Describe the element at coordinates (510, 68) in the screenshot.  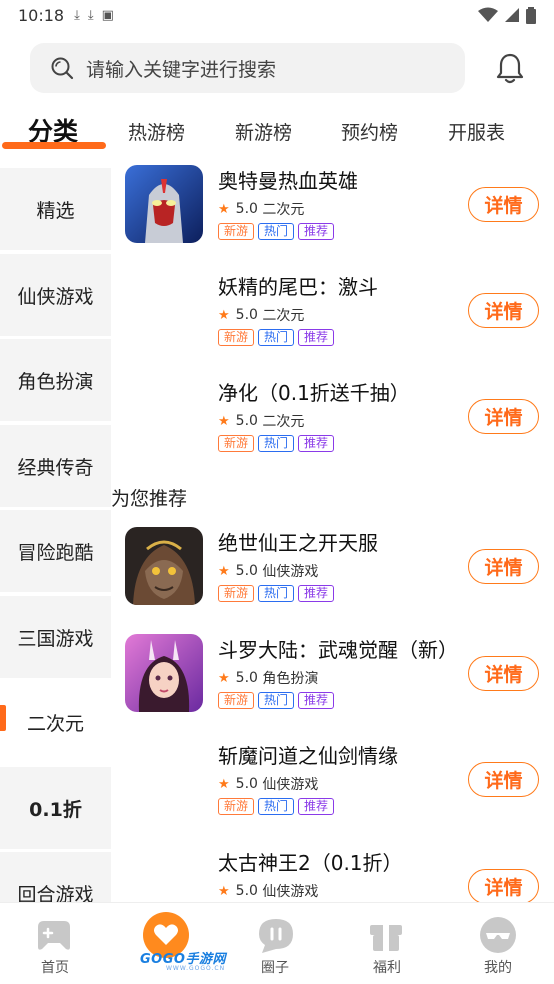
I see `bell-icon` at that location.